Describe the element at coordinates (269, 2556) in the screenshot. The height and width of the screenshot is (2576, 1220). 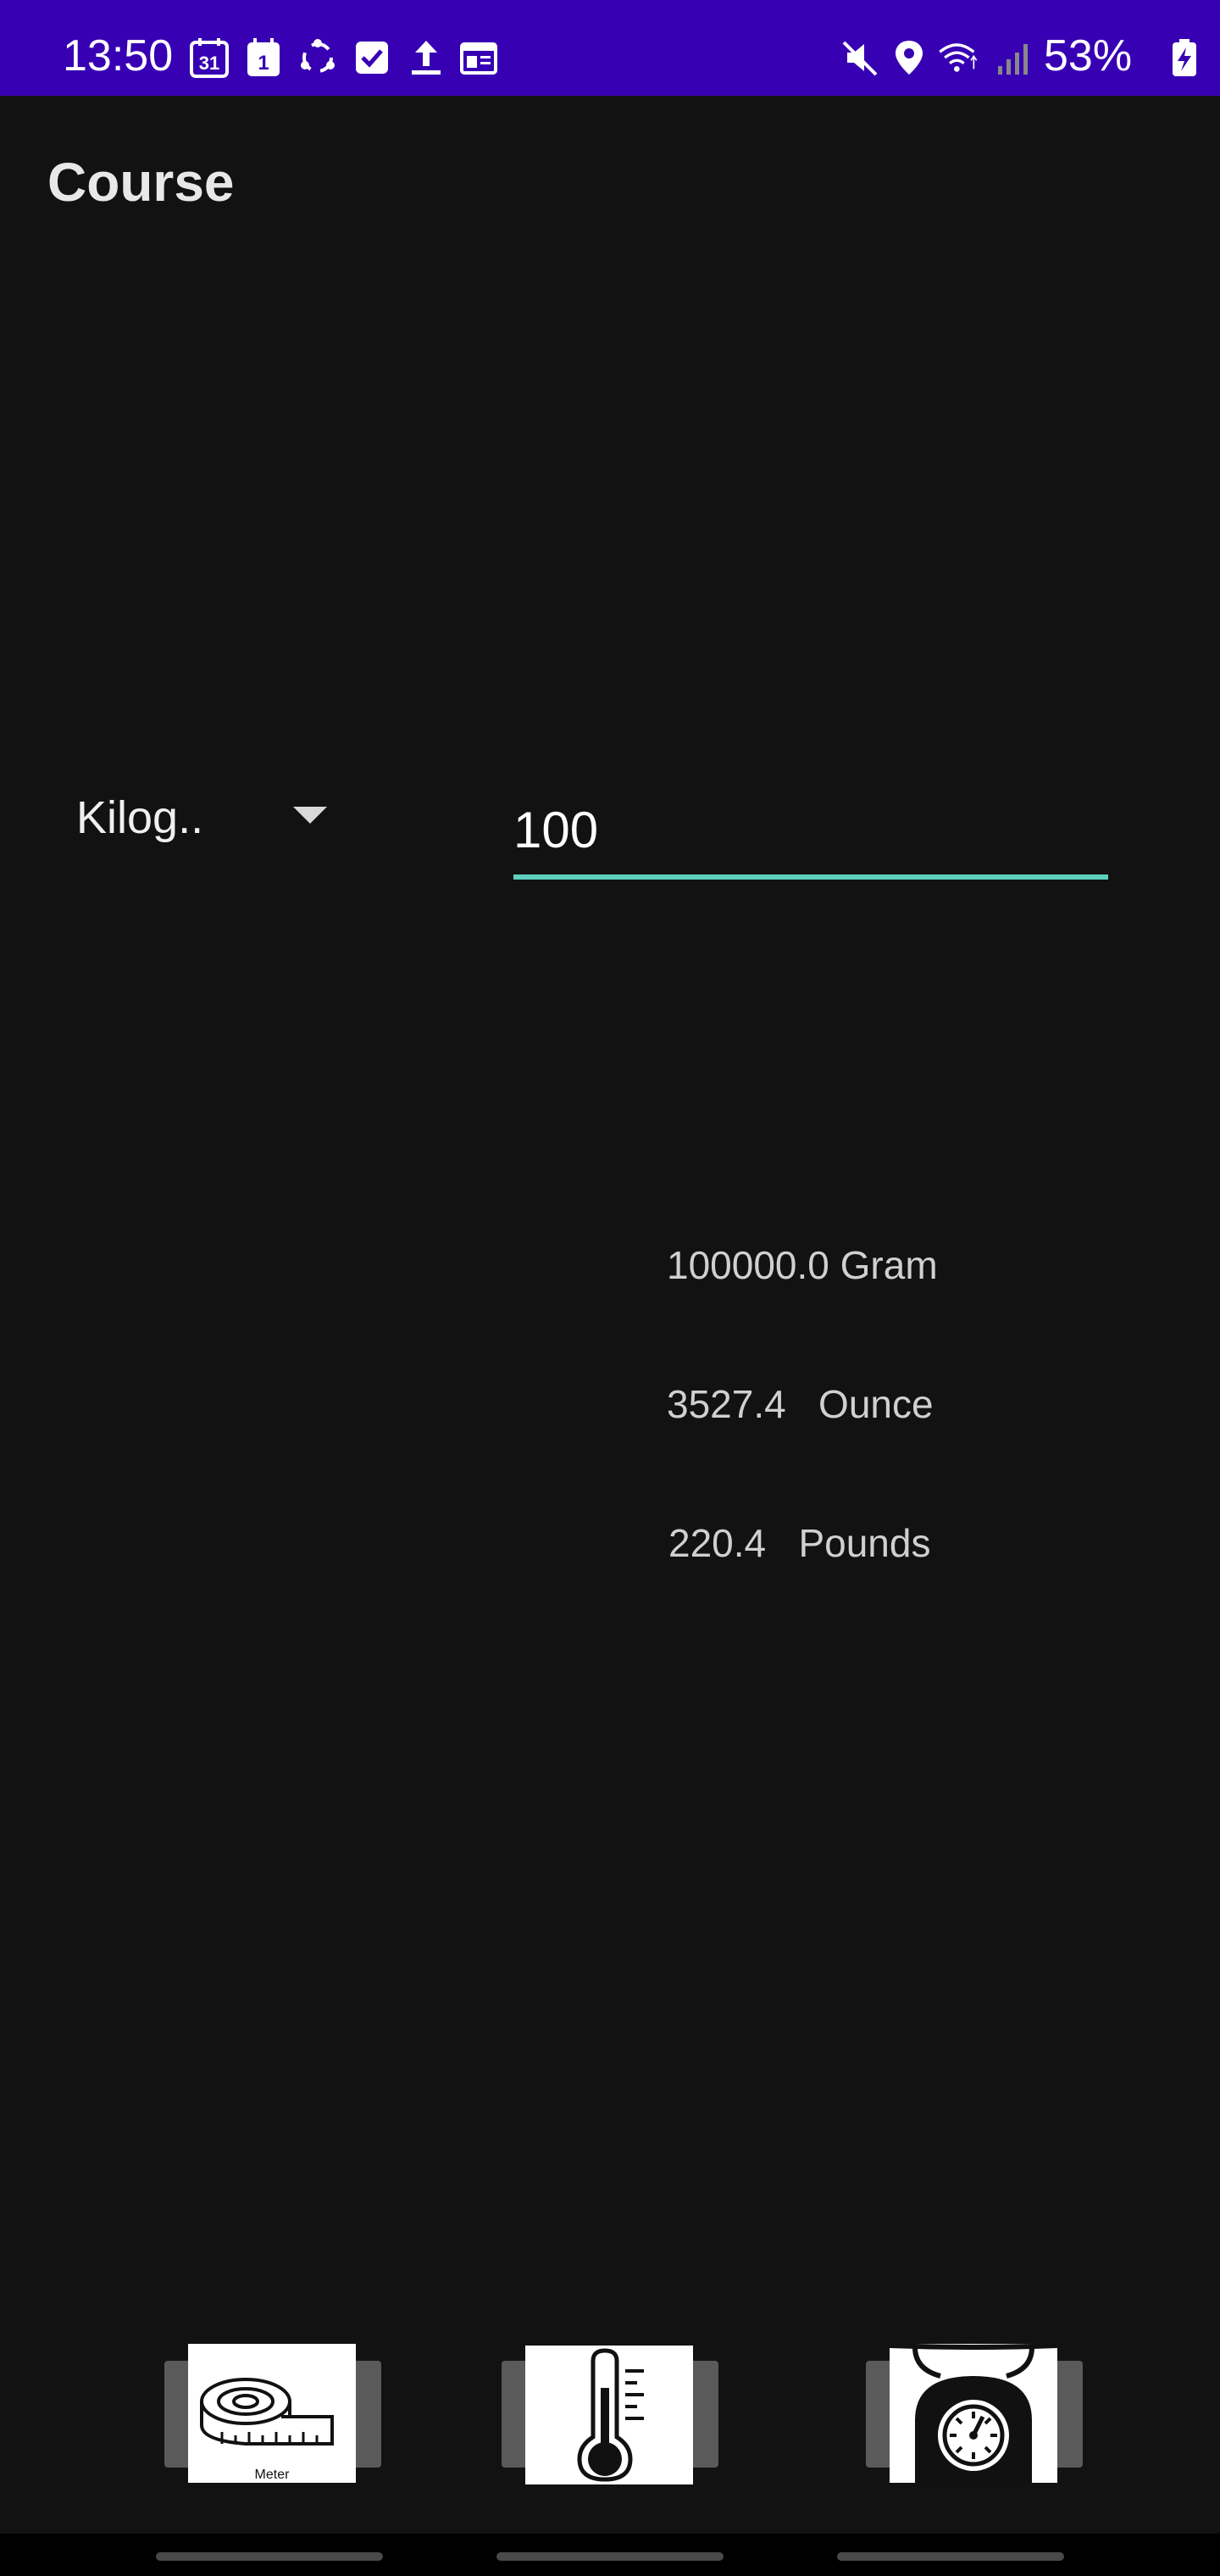
I see `recents-gesture-handle` at that location.